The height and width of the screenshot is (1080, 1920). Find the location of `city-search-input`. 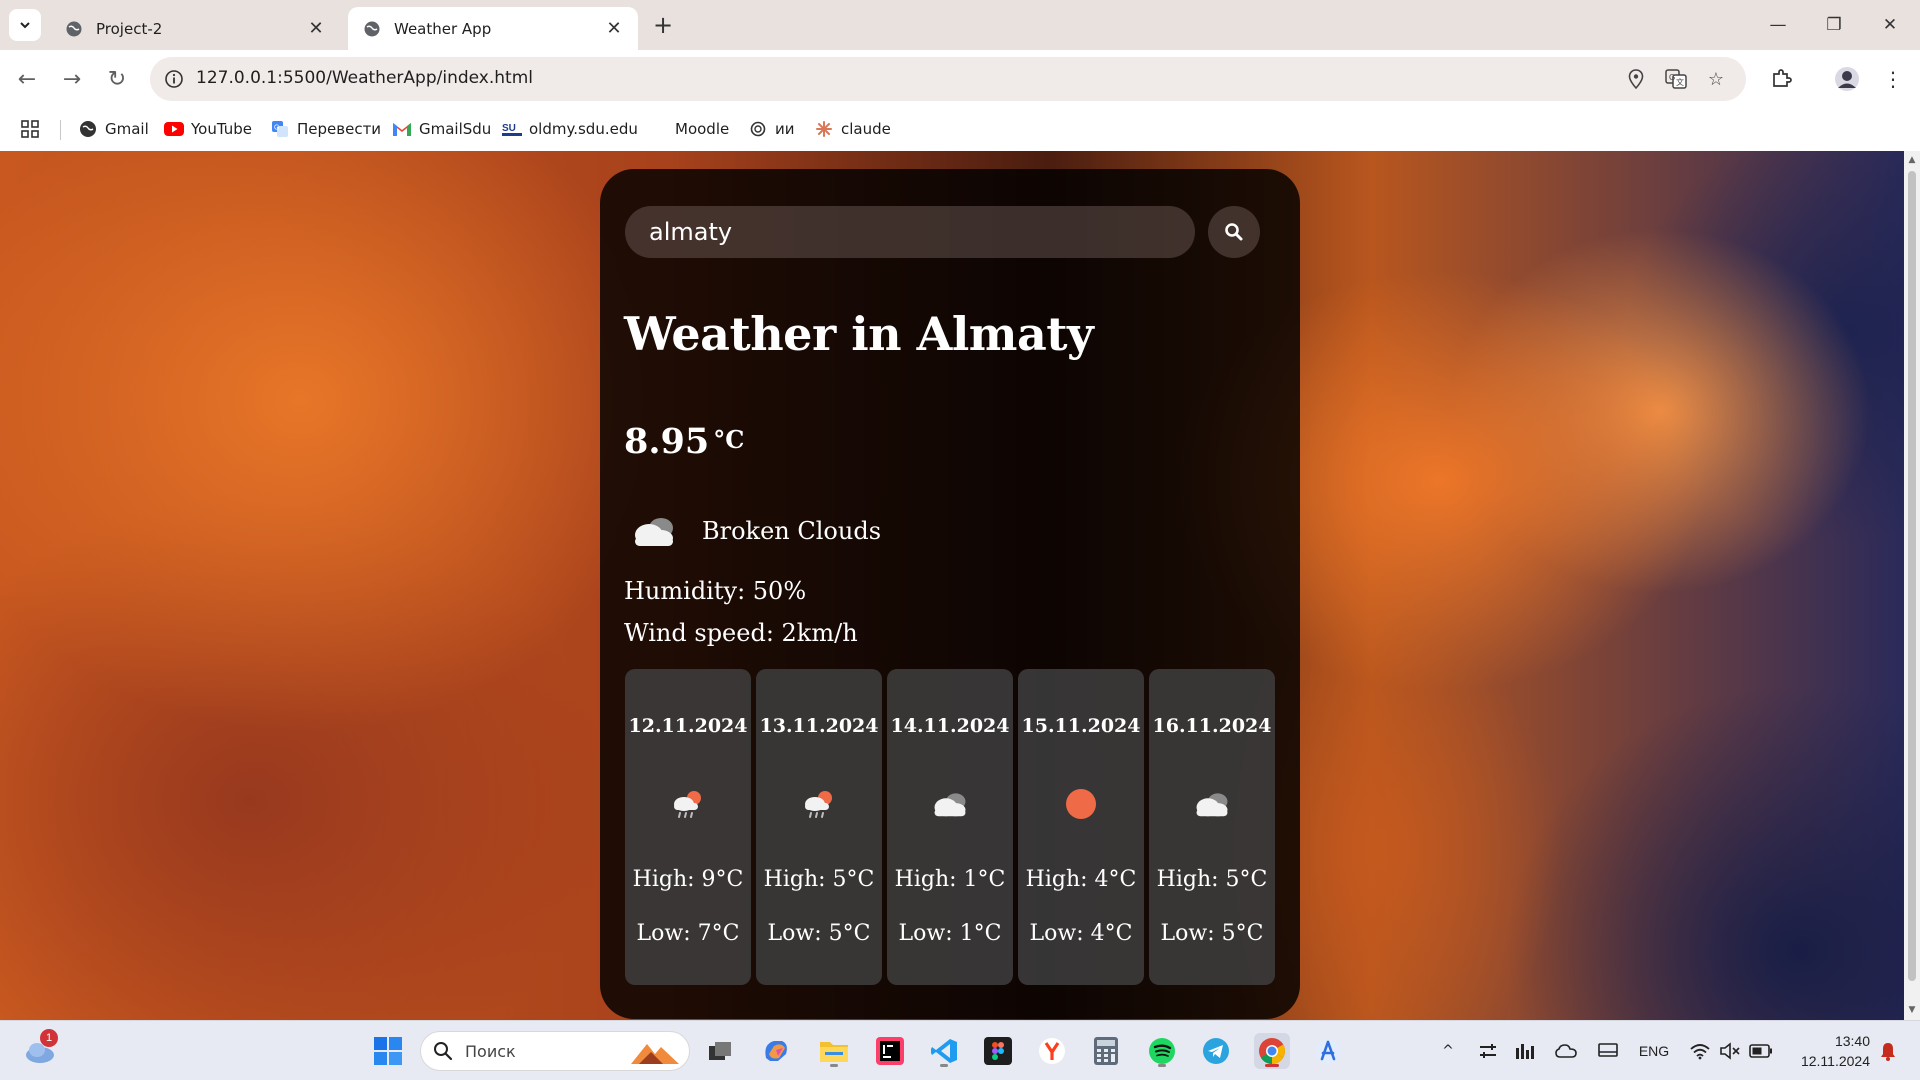

city-search-input is located at coordinates (910, 232).